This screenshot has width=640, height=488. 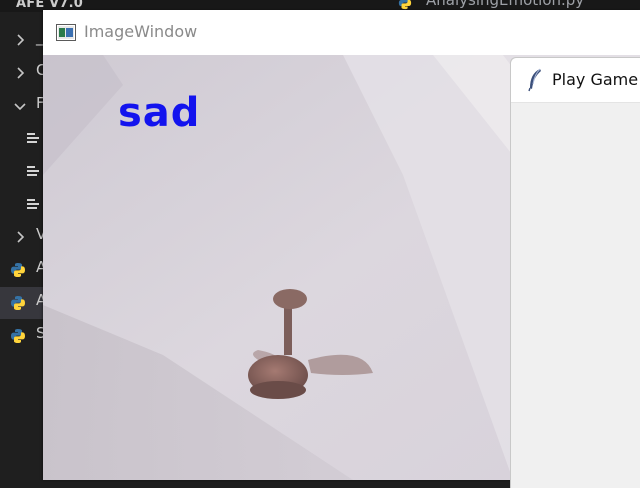 I want to click on tree-folder-row: V, so click(x=23, y=237).